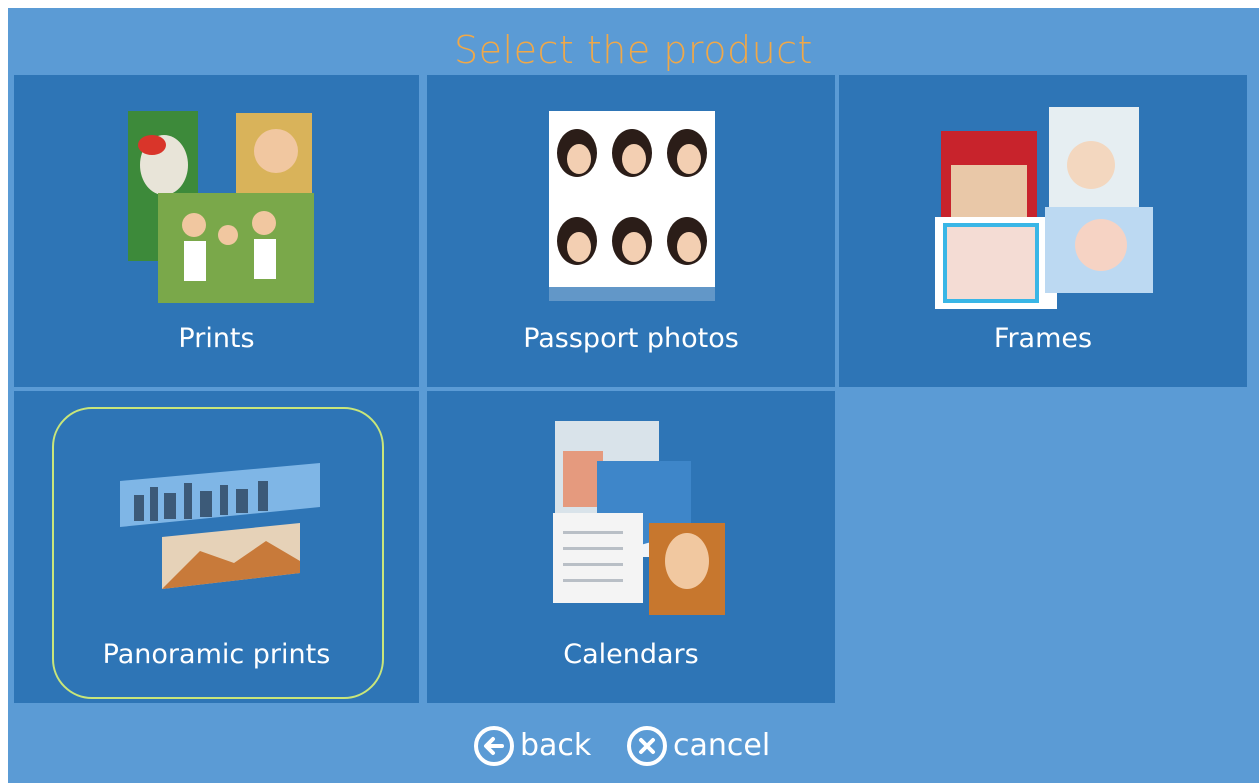 The height and width of the screenshot is (783, 1259). I want to click on back-label: back, so click(556, 745).